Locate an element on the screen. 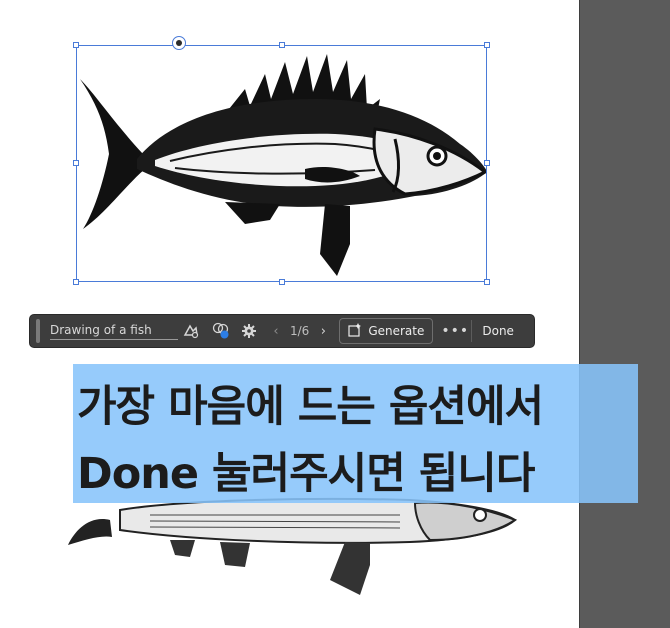 Image resolution: width=670 pixels, height=628 pixels. page-indicator: 1/6 is located at coordinates (300, 331).